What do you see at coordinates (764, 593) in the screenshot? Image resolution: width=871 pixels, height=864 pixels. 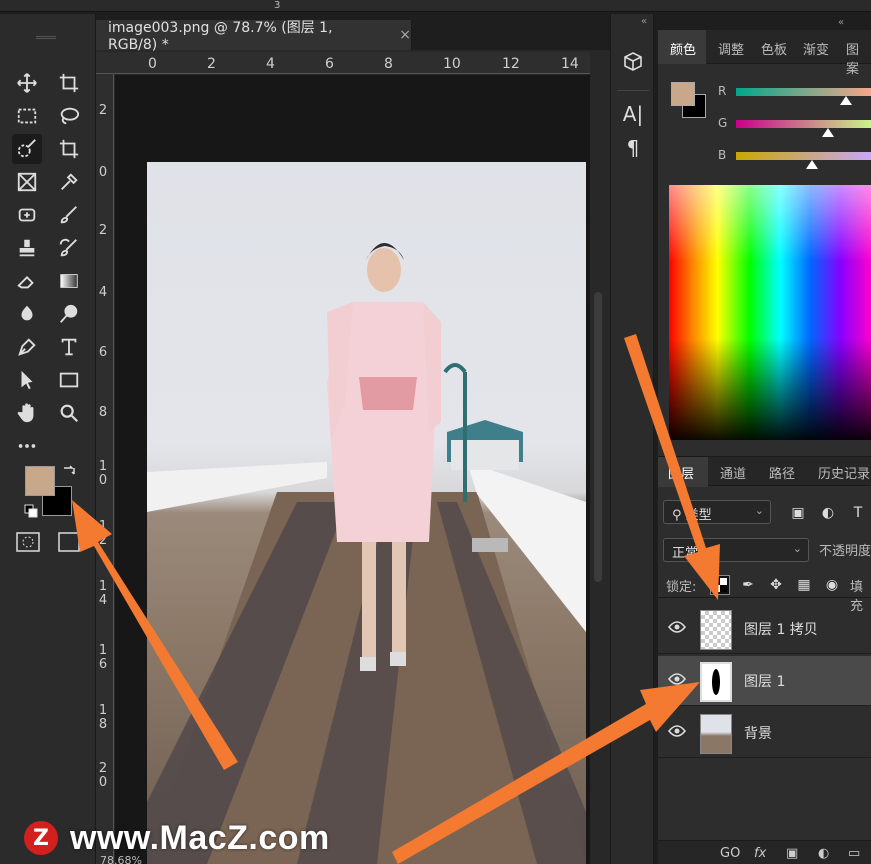 I see `lock-row: 锁定: ✒ ✥ ▦ ◉ 填充` at bounding box center [764, 593].